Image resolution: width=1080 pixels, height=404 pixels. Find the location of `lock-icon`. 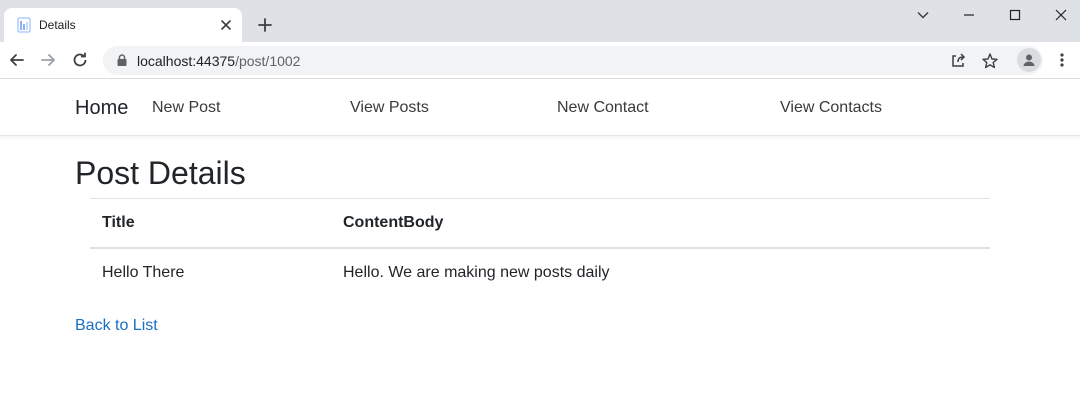

lock-icon is located at coordinates (122, 60).